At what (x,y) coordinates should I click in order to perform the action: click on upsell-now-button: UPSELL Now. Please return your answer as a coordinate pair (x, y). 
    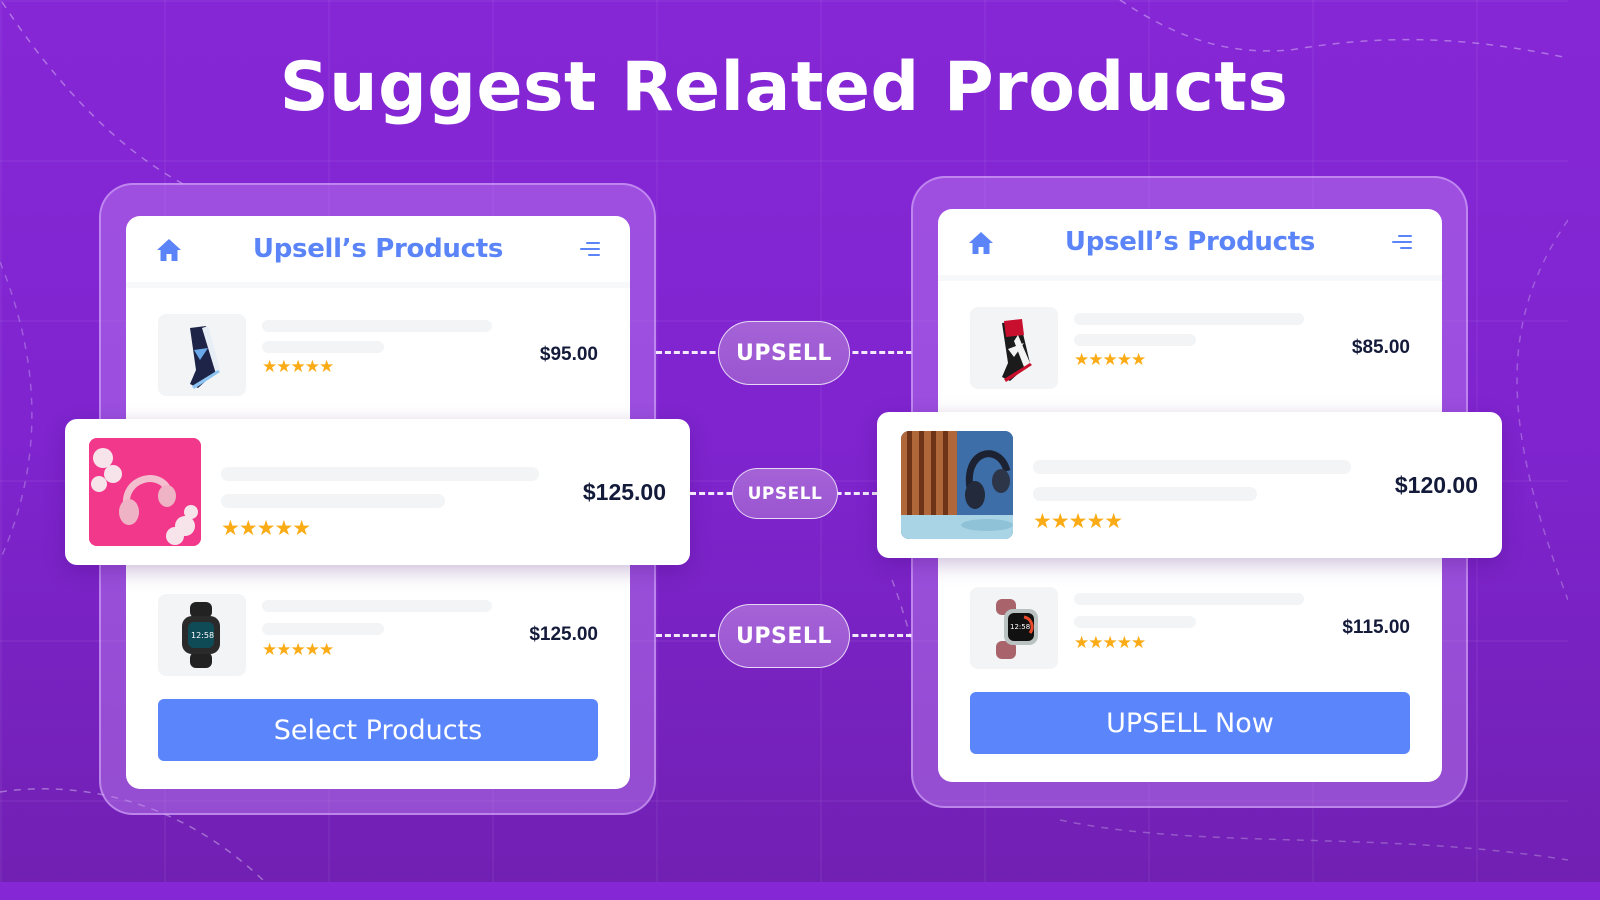
    Looking at the image, I should click on (1190, 723).